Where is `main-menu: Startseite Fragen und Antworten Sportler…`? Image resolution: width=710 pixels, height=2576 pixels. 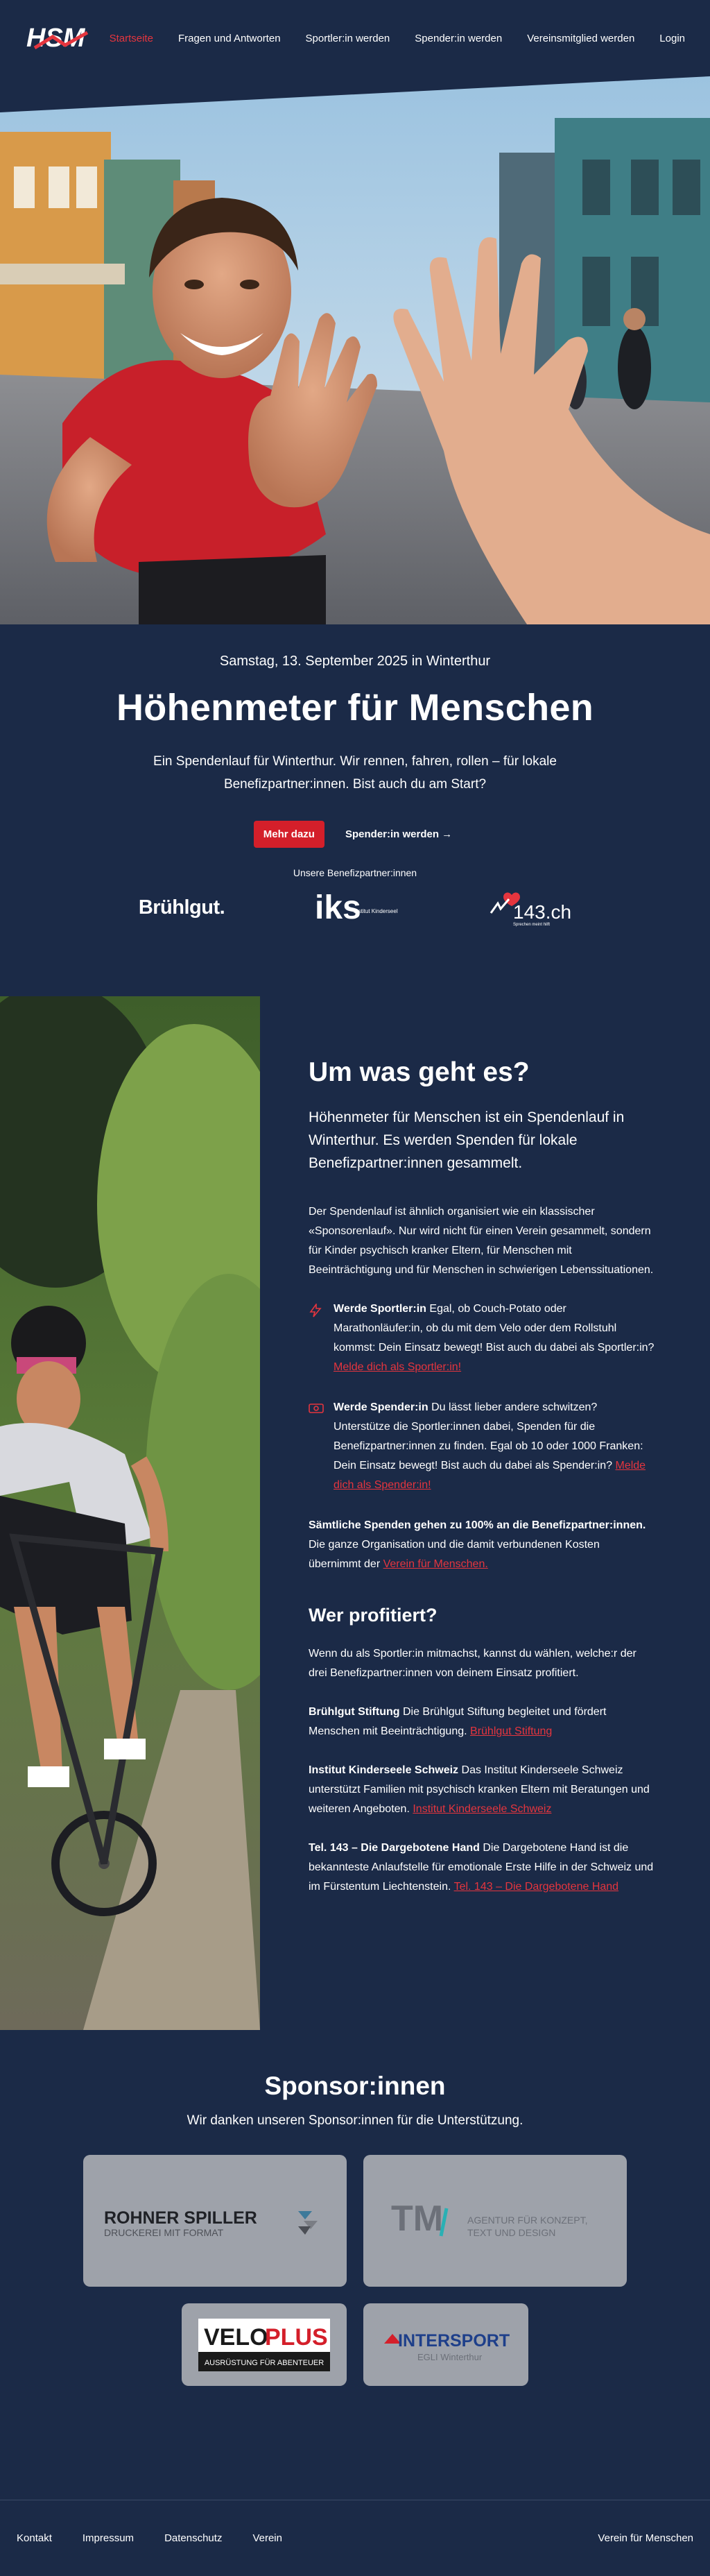
main-menu: Startseite Fragen und Antworten Sportler… is located at coordinates (397, 38).